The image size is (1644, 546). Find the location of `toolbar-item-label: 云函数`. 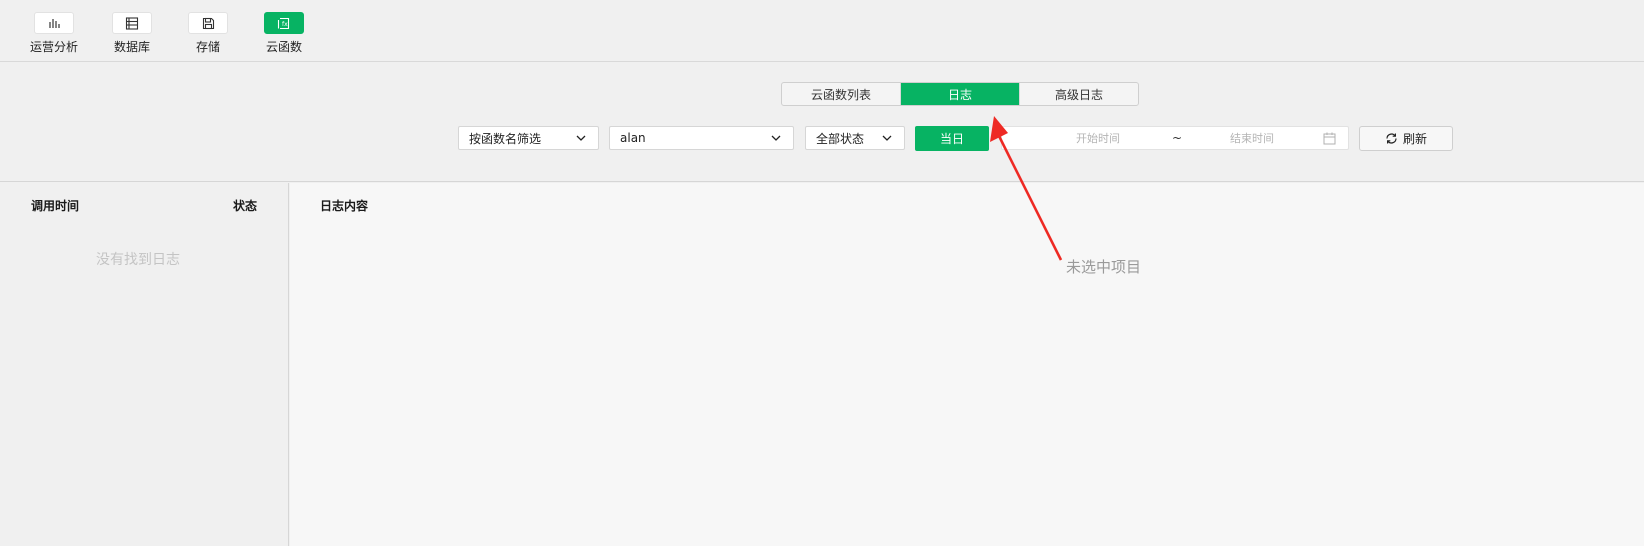

toolbar-item-label: 云函数 is located at coordinates (283, 47).